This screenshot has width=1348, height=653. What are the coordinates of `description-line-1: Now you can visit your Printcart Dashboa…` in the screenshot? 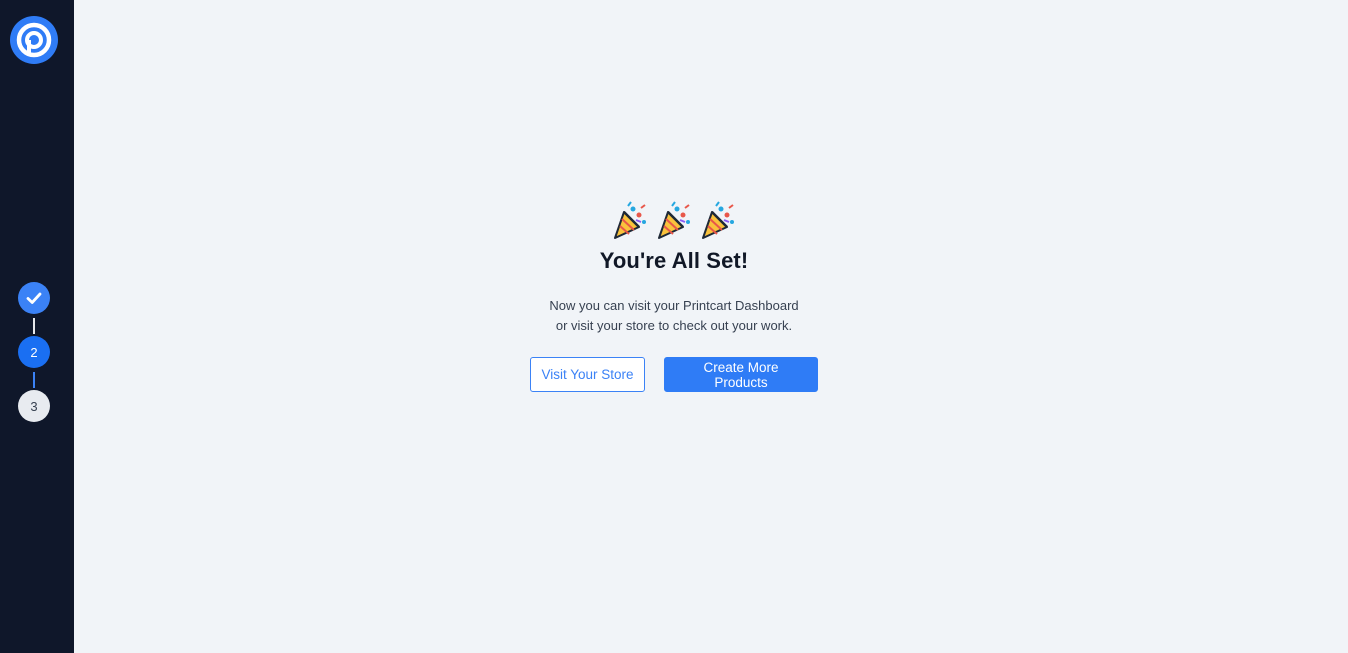 It's located at (674, 305).